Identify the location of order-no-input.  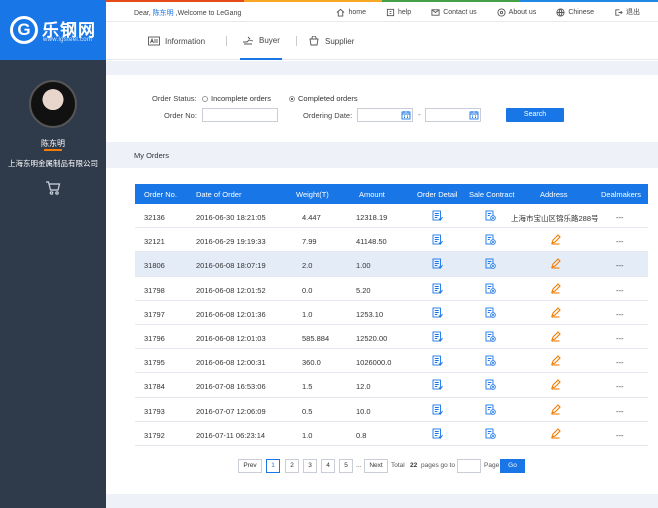
(240, 115).